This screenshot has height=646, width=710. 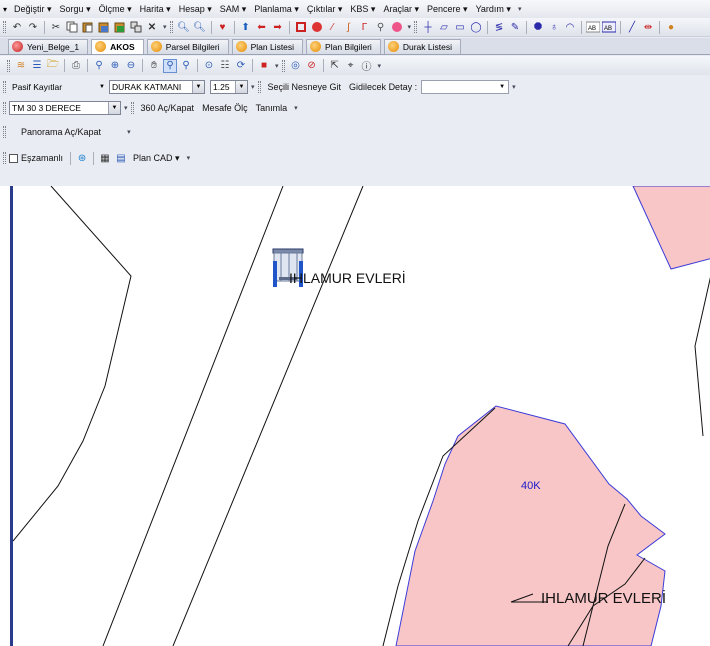 What do you see at coordinates (115, 9) in the screenshot?
I see `menu-item-olcme: Ölçme ▾` at bounding box center [115, 9].